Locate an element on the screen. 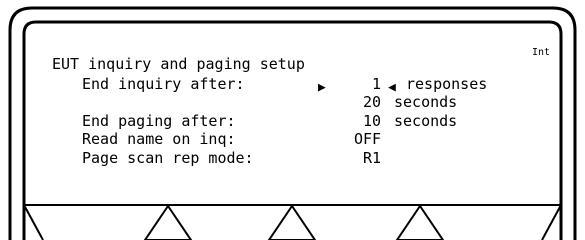  setting-read-name-value: OFF is located at coordinates (367, 139).